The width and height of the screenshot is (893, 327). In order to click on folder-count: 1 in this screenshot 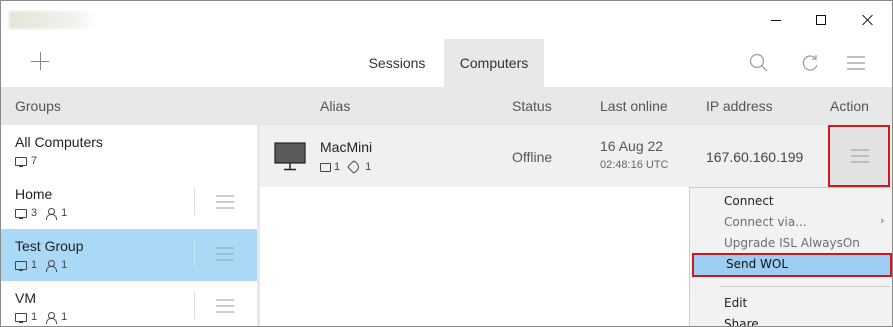, I will do `click(337, 167)`.